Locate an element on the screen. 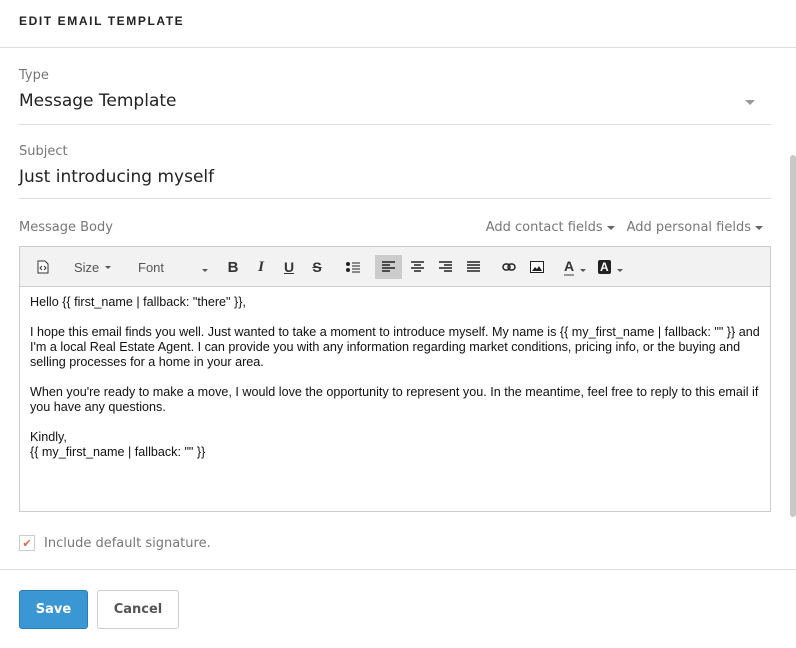  font-size-dropdown: Size is located at coordinates (92, 267).